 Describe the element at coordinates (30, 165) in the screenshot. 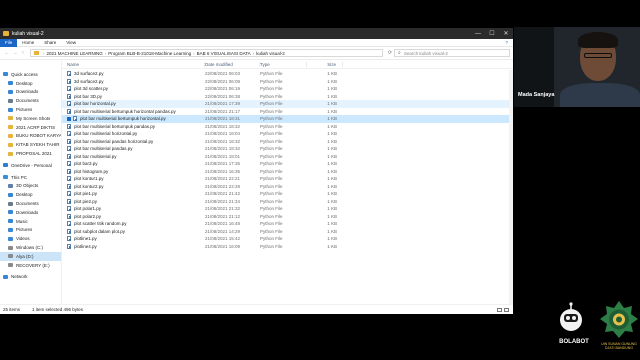

I see `nav-onedrive: OneDrive - Personal` at that location.